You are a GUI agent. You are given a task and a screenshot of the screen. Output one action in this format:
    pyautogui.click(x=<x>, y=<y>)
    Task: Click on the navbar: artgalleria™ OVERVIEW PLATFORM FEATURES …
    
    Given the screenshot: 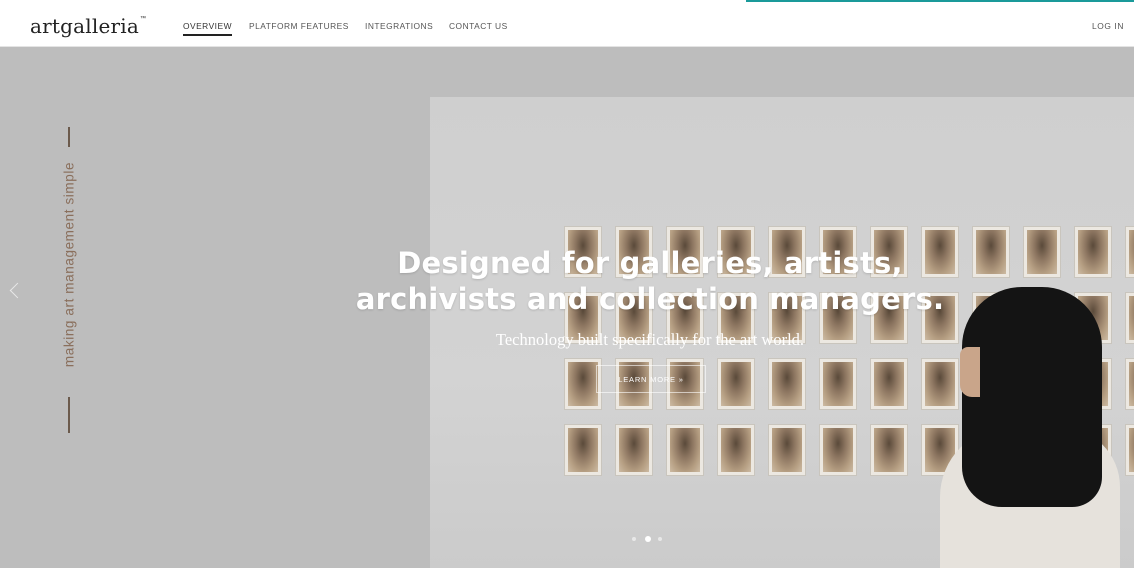 What is the action you would take?
    pyautogui.click(x=567, y=24)
    